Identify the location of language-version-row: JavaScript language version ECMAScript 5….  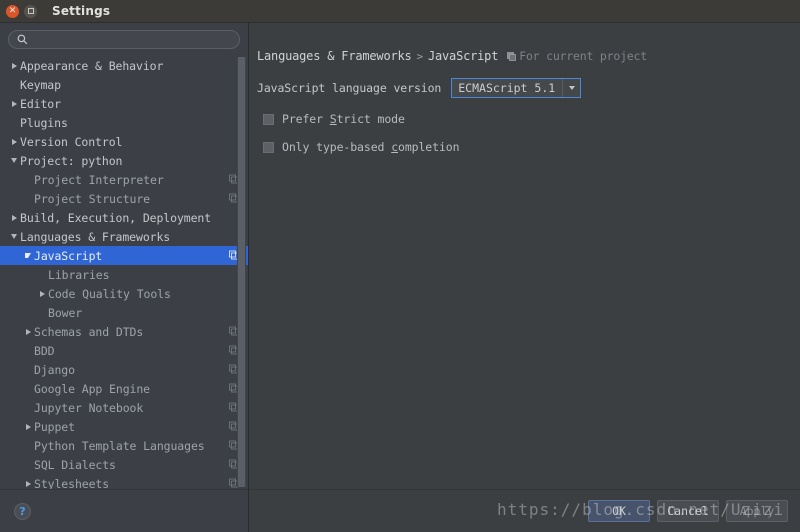
(528, 88).